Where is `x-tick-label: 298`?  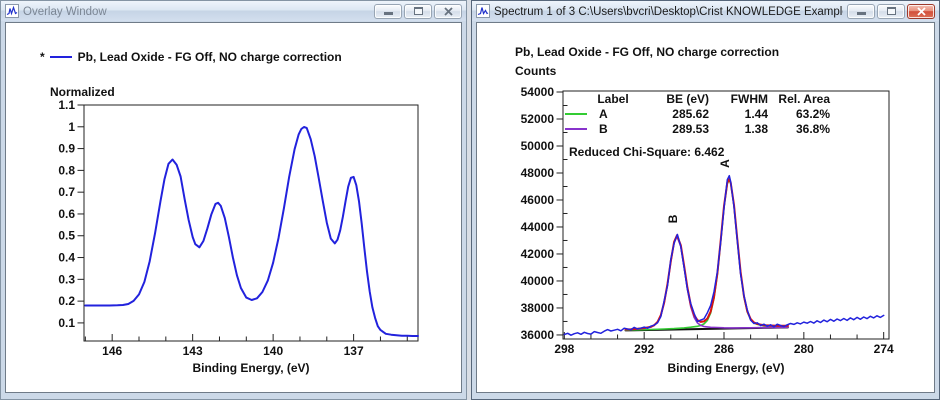 x-tick-label: 298 is located at coordinates (564, 349).